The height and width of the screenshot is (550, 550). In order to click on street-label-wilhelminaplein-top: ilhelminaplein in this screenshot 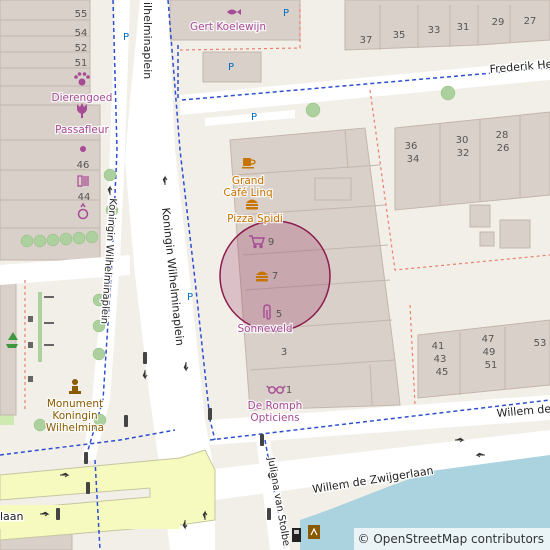, I will do `click(147, 40)`.